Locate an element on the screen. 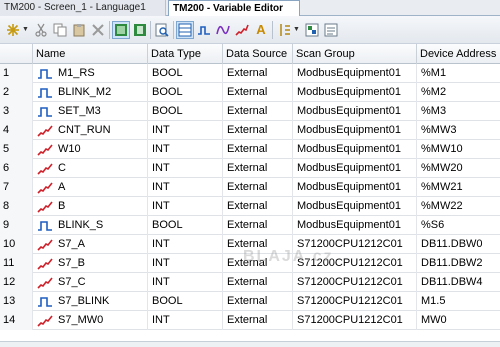  row-number: 6 is located at coordinates (16, 168).